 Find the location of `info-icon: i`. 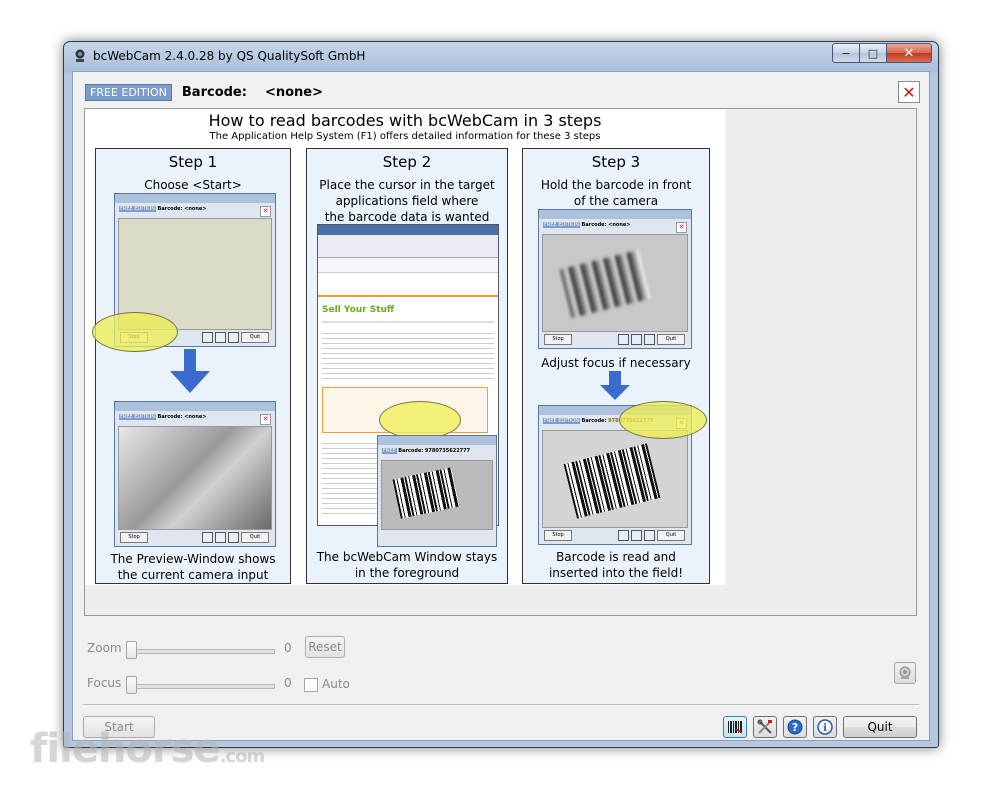

info-icon: i is located at coordinates (825, 727).